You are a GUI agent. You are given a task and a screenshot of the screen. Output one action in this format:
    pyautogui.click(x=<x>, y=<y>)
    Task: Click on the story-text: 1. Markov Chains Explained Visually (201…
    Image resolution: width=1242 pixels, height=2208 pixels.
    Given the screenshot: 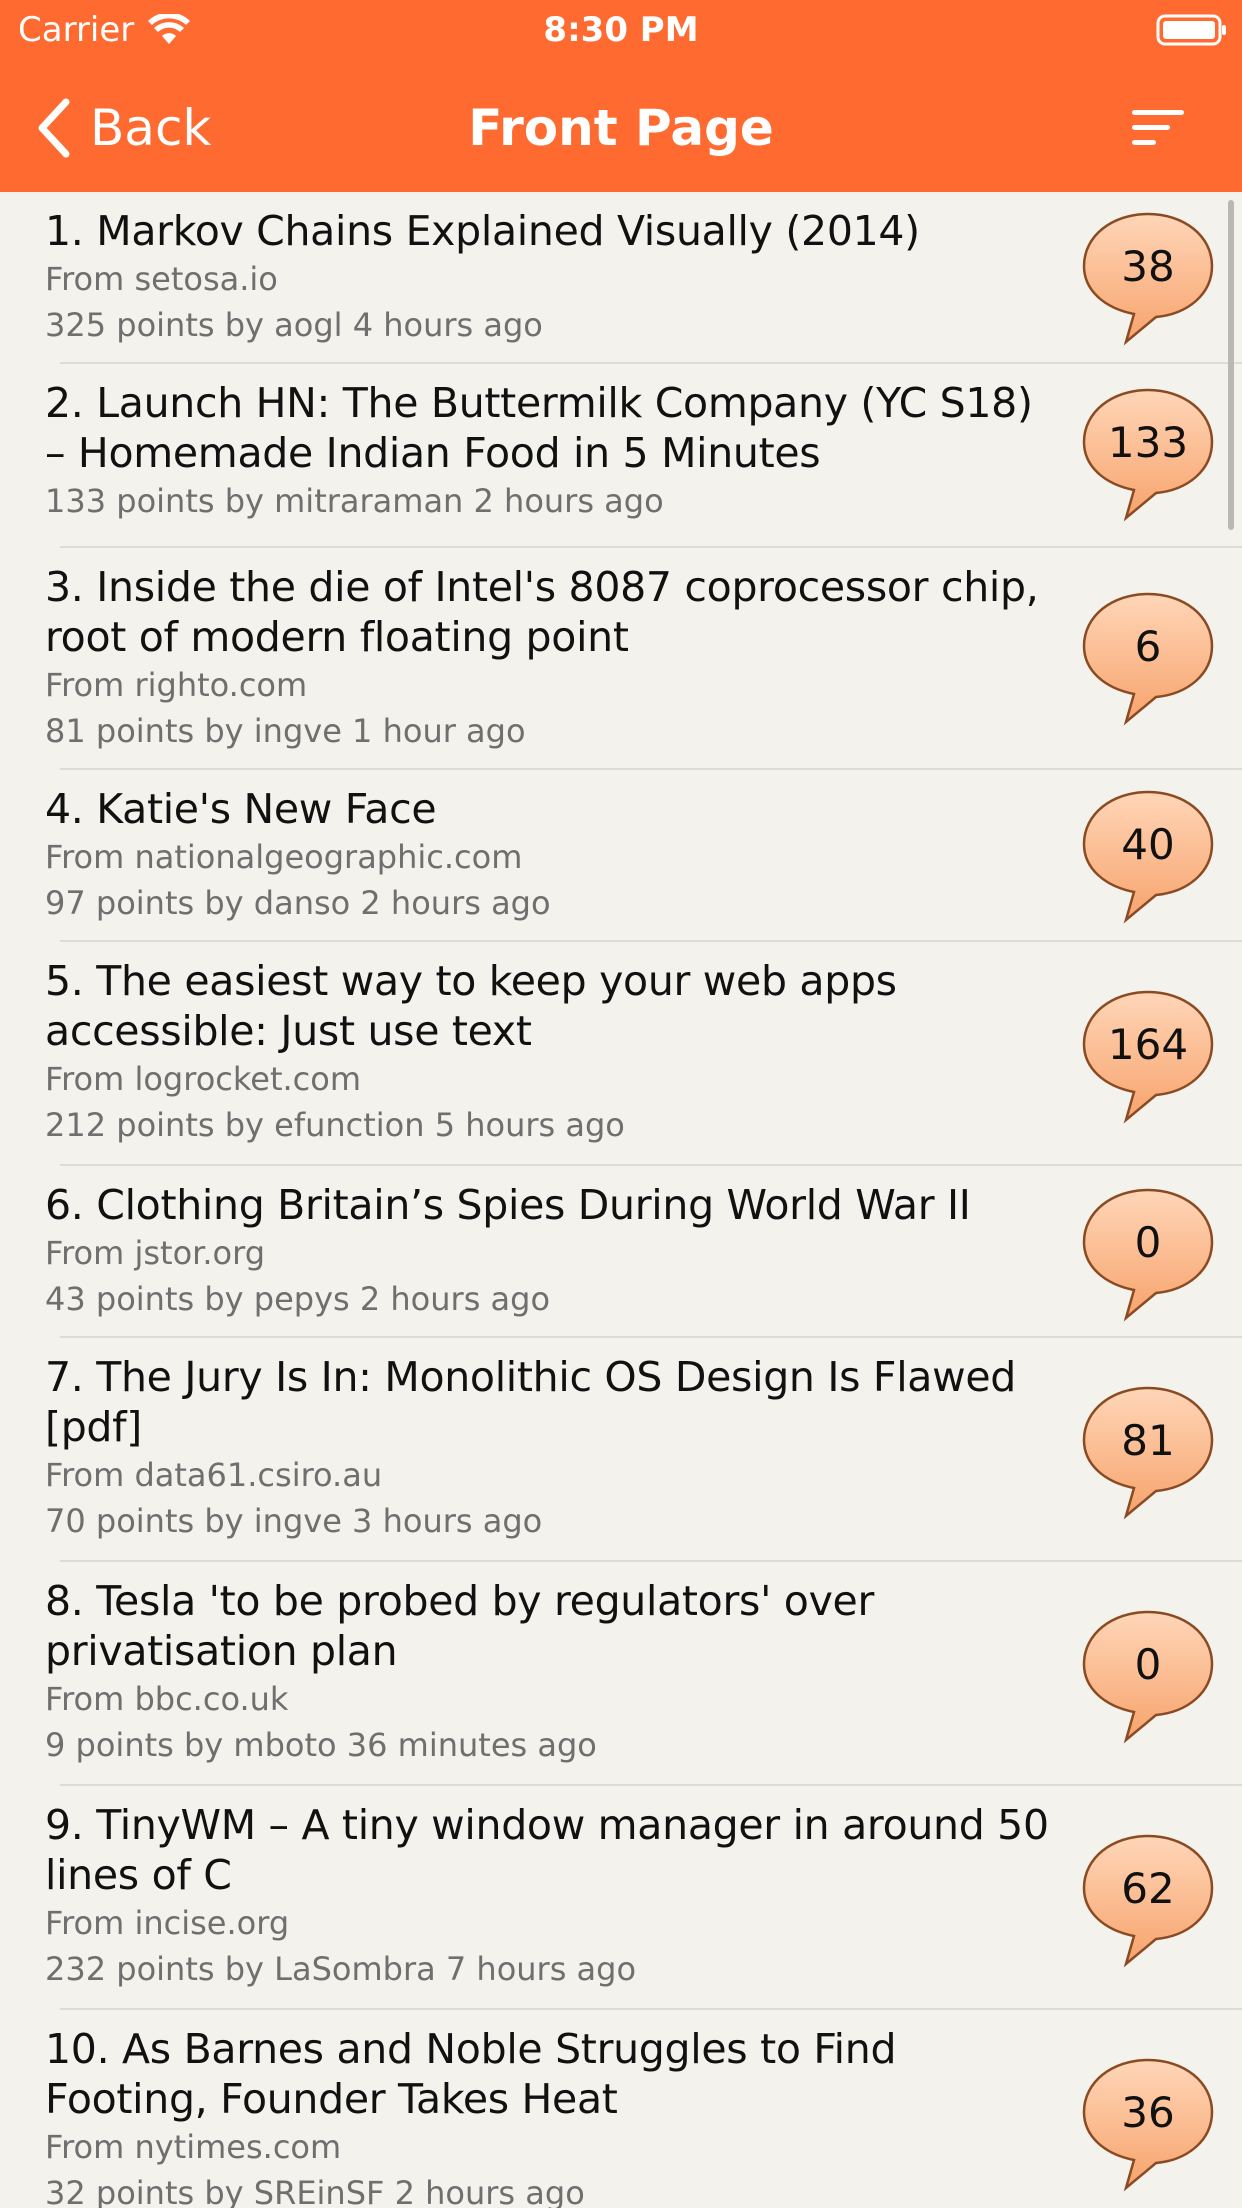 What is the action you would take?
    pyautogui.click(x=550, y=277)
    